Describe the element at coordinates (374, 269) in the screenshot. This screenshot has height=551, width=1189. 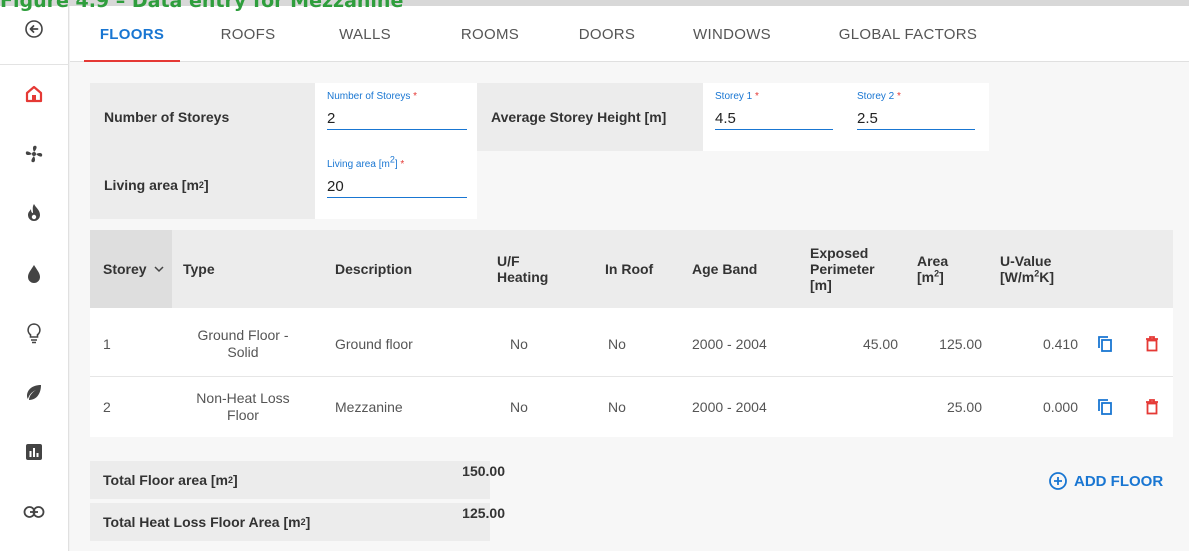
I see `description-column-header: Description` at that location.